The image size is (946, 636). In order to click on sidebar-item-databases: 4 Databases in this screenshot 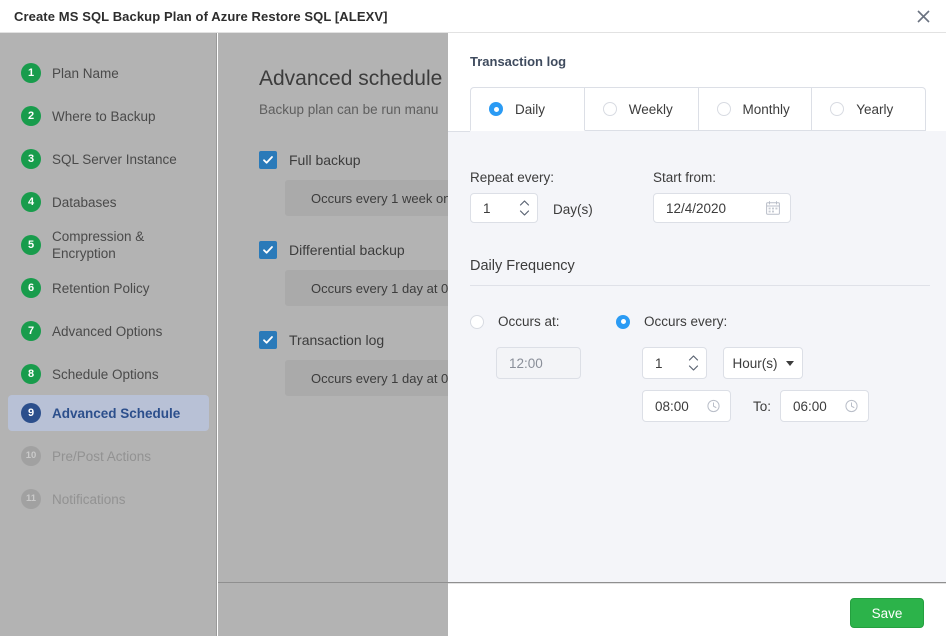, I will do `click(108, 202)`.